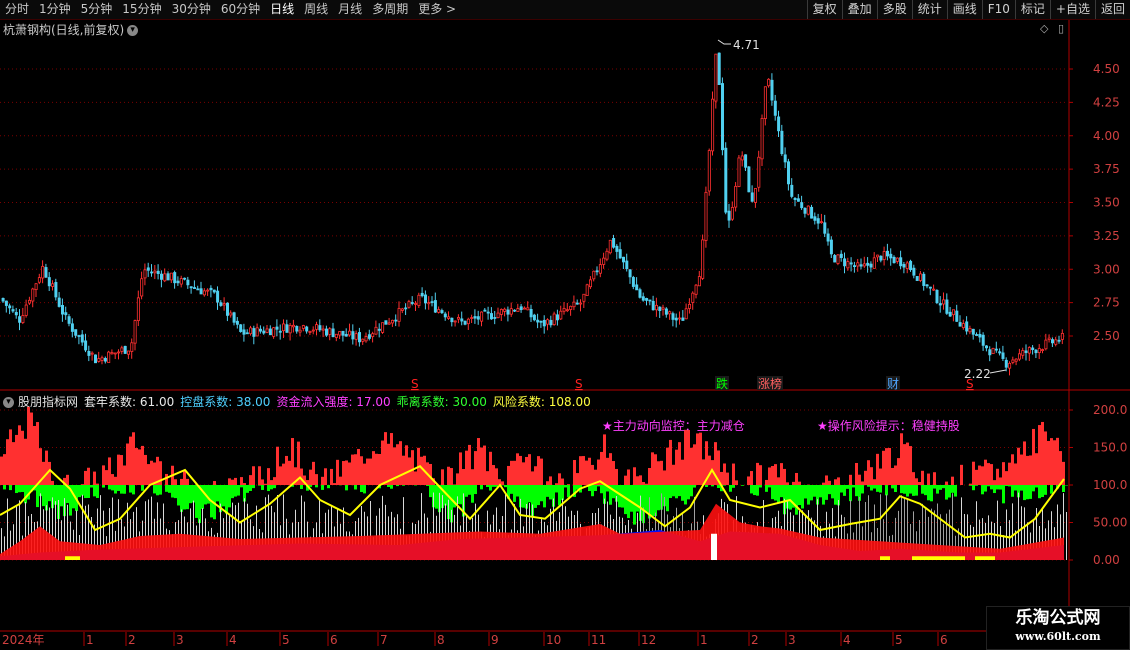 This screenshot has width=1130, height=650. Describe the element at coordinates (1106, 236) in the screenshot. I see `price-tick-label: 3.25` at that location.